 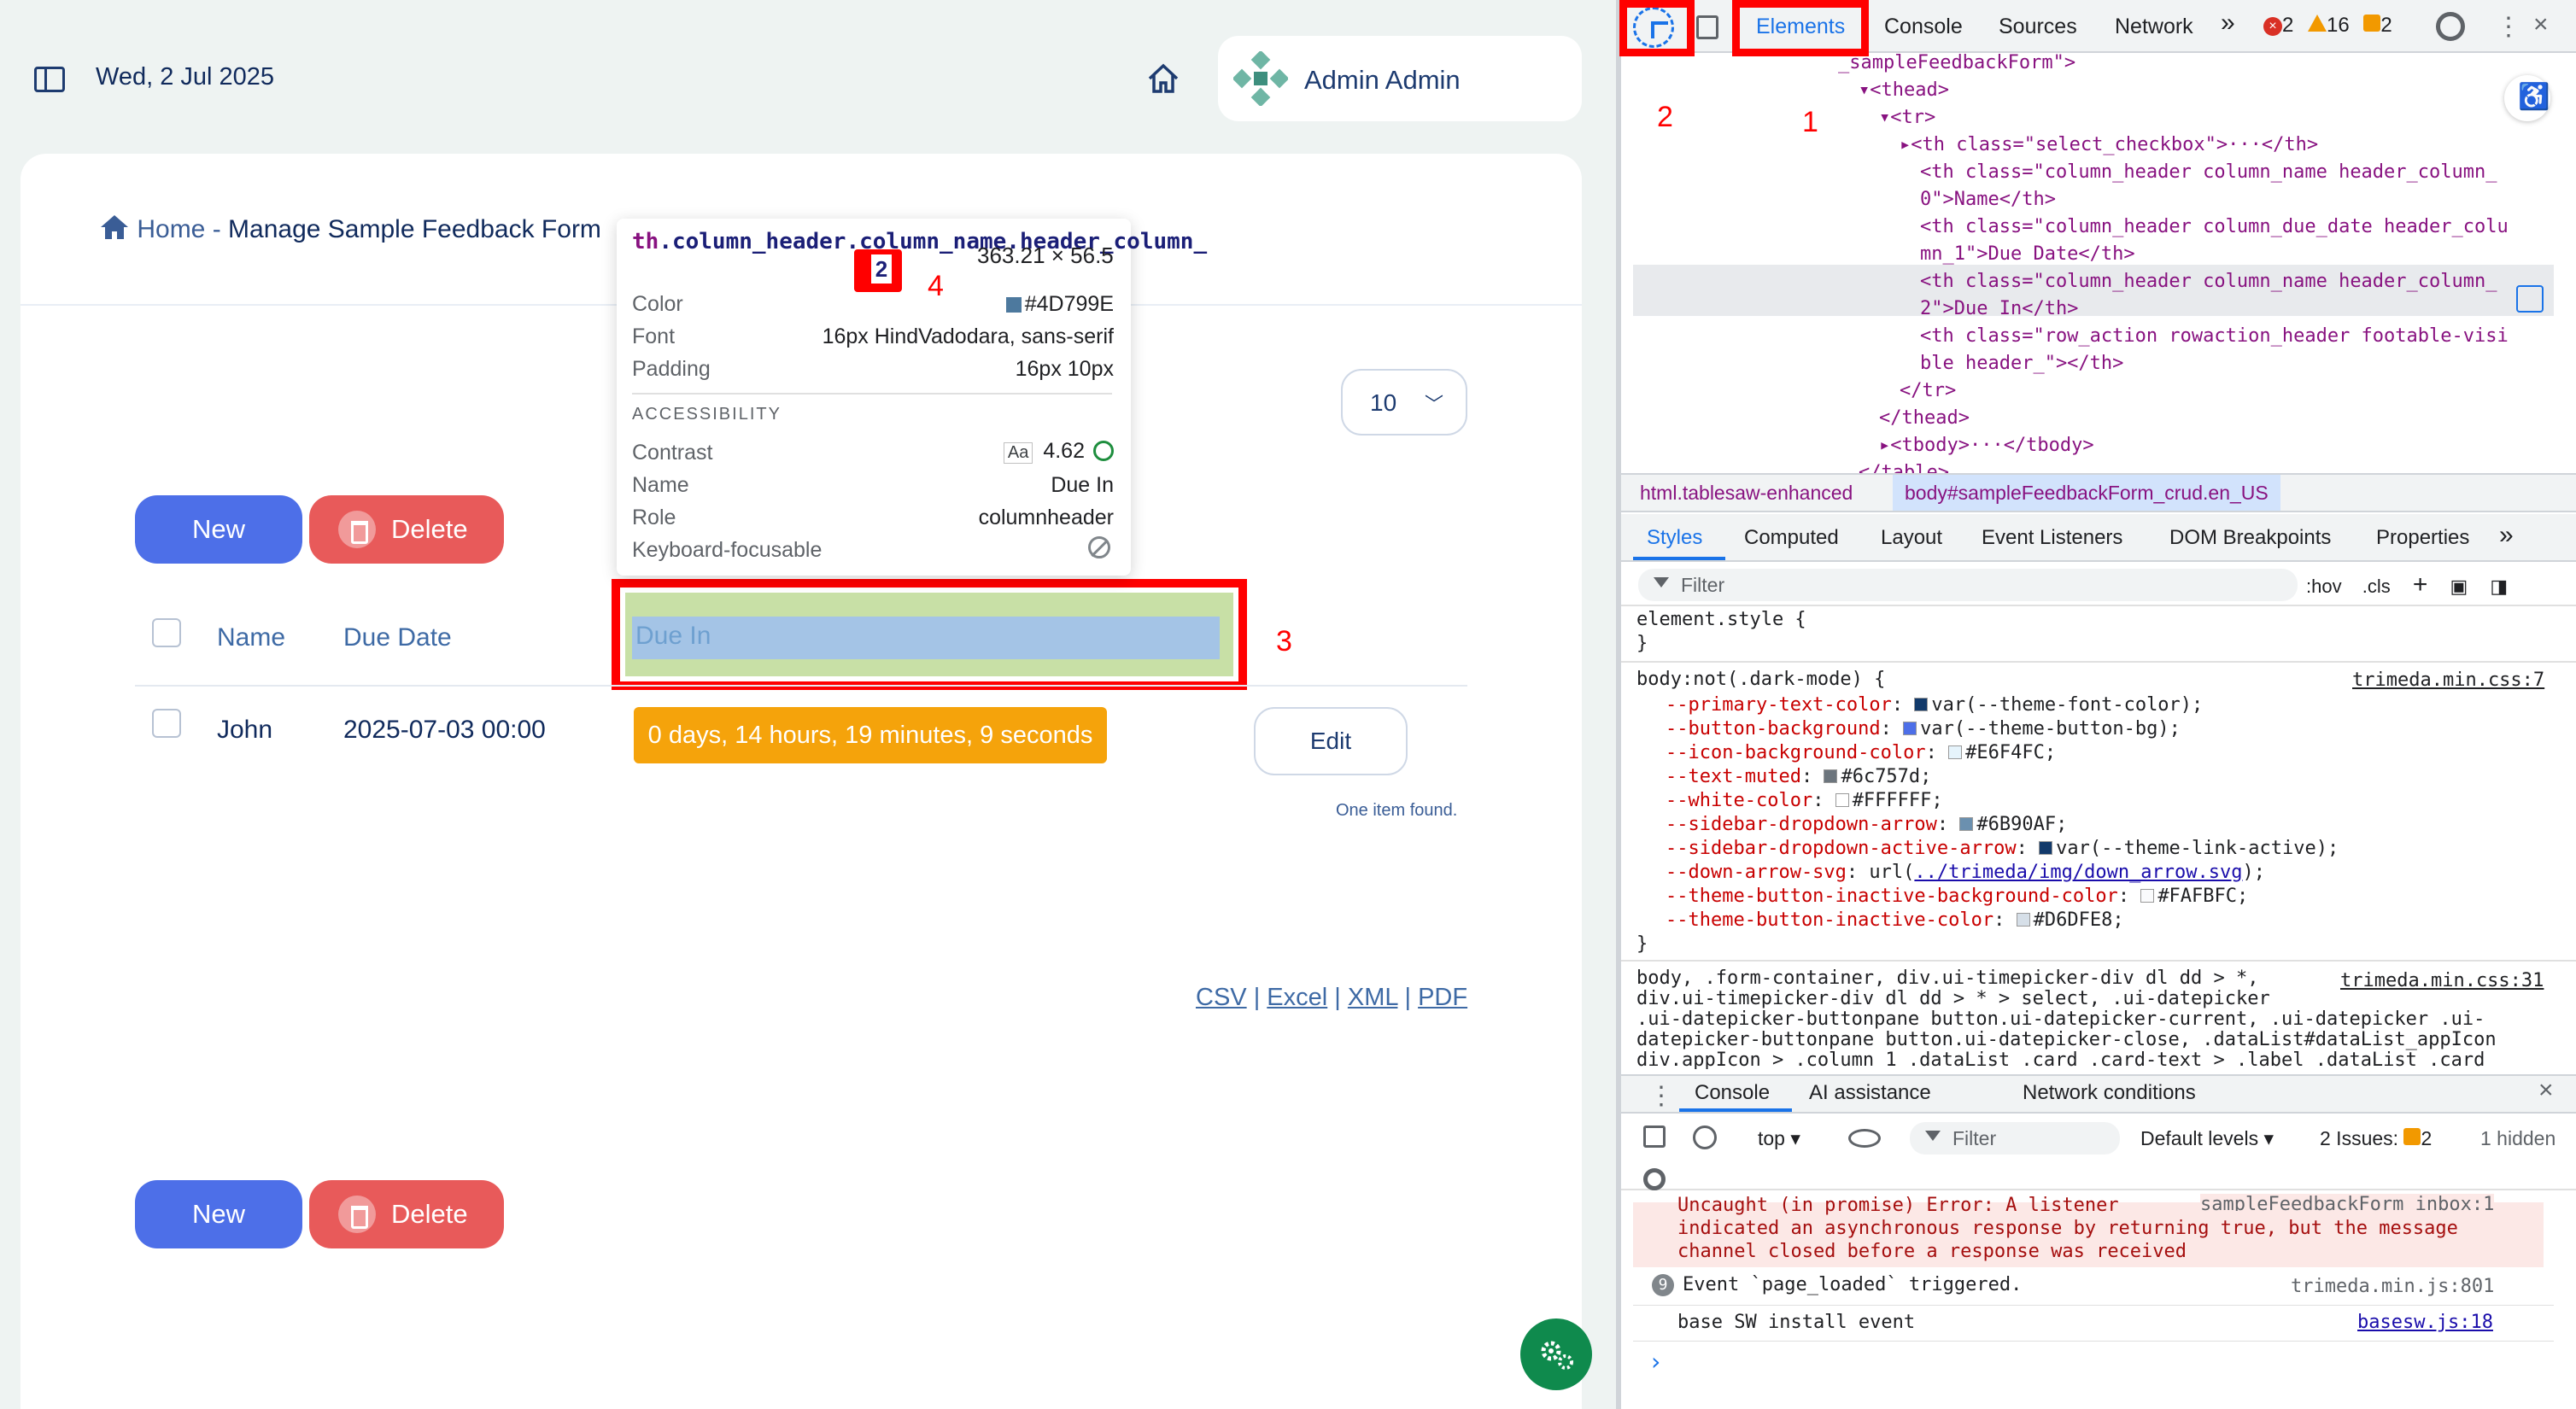 What do you see at coordinates (2392, 1286) in the screenshot?
I see `log1-source: trimeda.min.js:801` at bounding box center [2392, 1286].